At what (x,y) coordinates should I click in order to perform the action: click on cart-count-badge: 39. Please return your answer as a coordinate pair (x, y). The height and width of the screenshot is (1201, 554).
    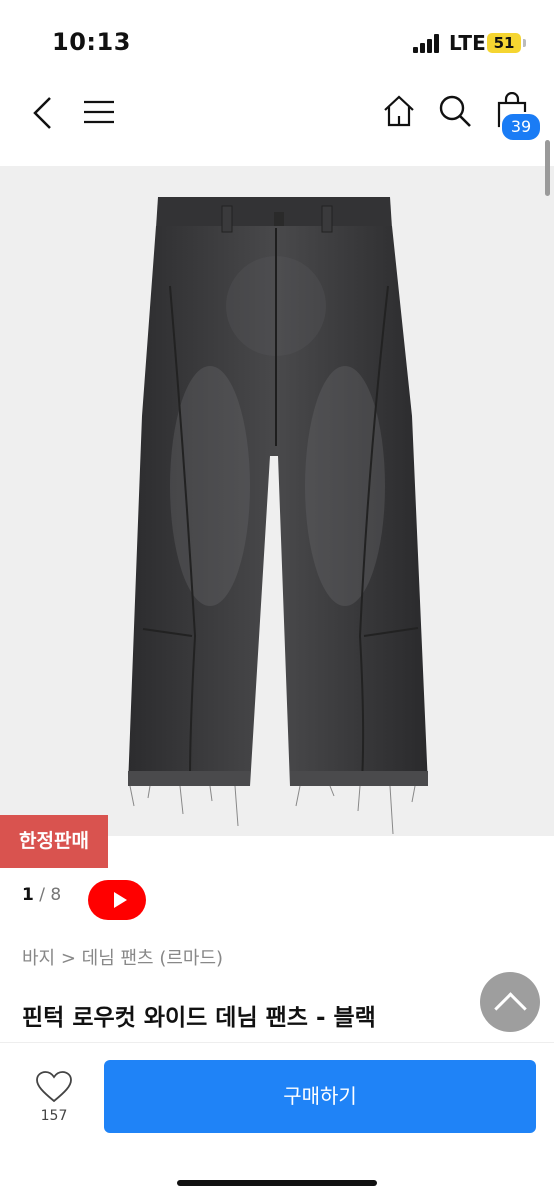
    Looking at the image, I should click on (521, 127).